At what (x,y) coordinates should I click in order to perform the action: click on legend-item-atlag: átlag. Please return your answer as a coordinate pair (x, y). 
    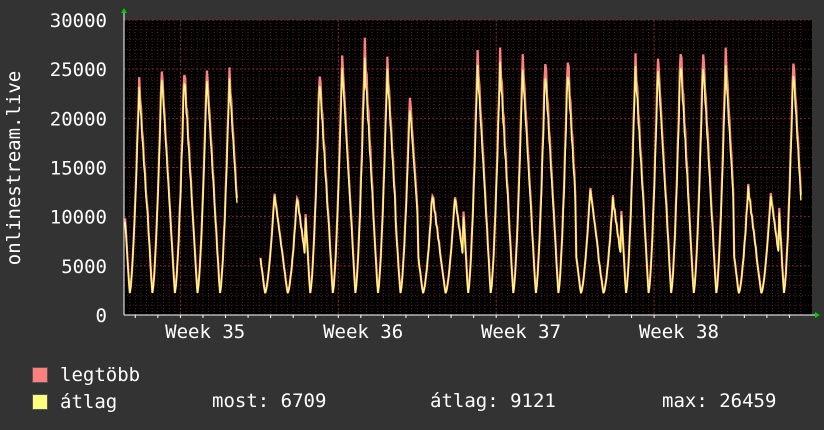
    Looking at the image, I should click on (74, 402).